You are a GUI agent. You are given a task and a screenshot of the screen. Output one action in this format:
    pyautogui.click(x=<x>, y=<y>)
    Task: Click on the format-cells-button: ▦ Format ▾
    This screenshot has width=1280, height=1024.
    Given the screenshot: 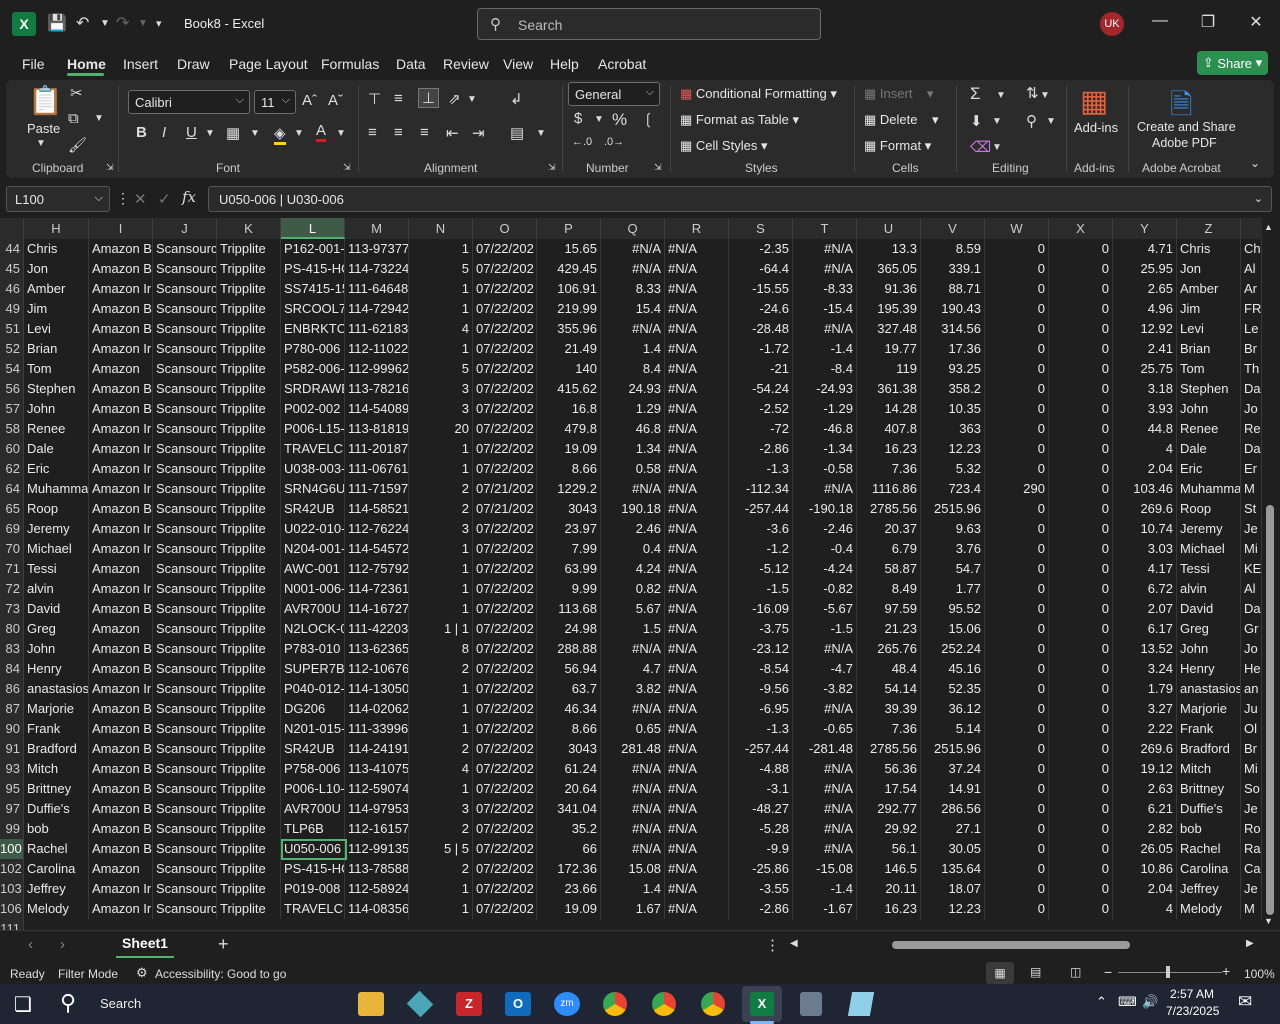 What is the action you would take?
    pyautogui.click(x=897, y=146)
    